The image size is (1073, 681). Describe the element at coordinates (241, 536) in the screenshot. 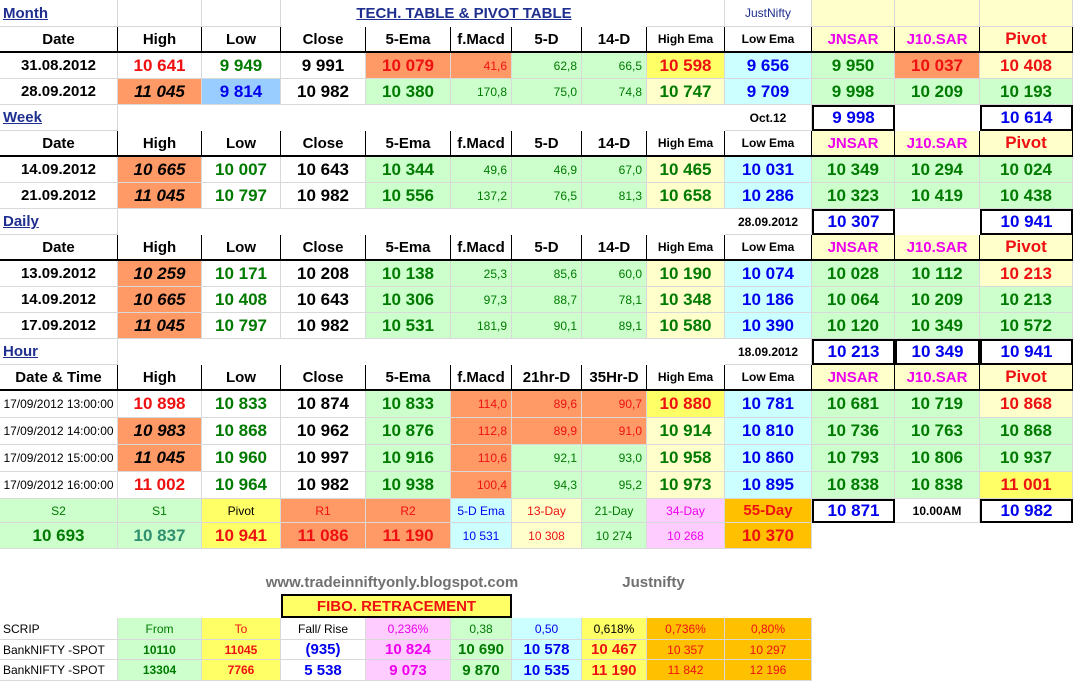

I see `level-value: 10 941` at that location.